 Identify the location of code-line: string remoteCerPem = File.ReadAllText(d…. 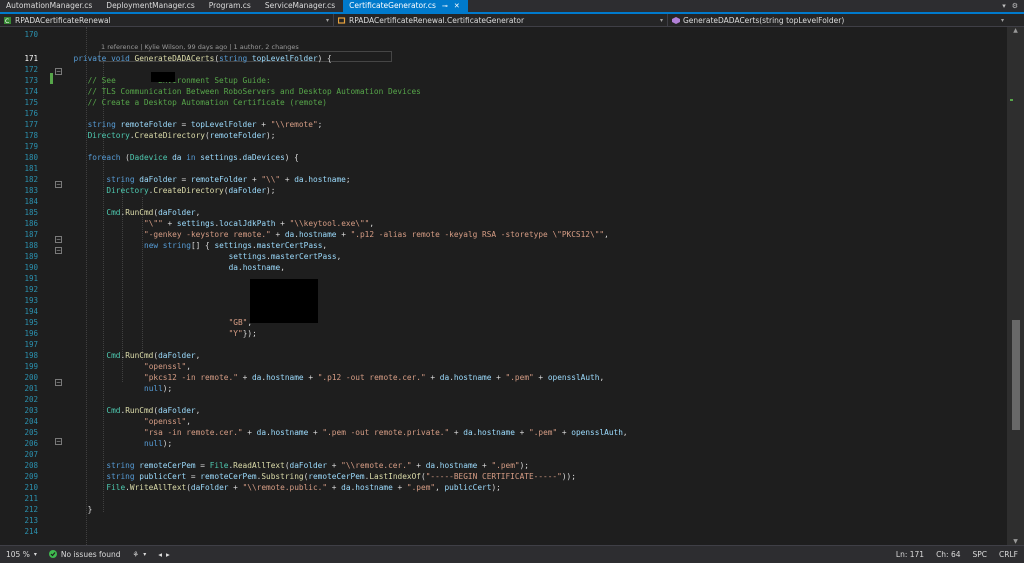
(317, 465).